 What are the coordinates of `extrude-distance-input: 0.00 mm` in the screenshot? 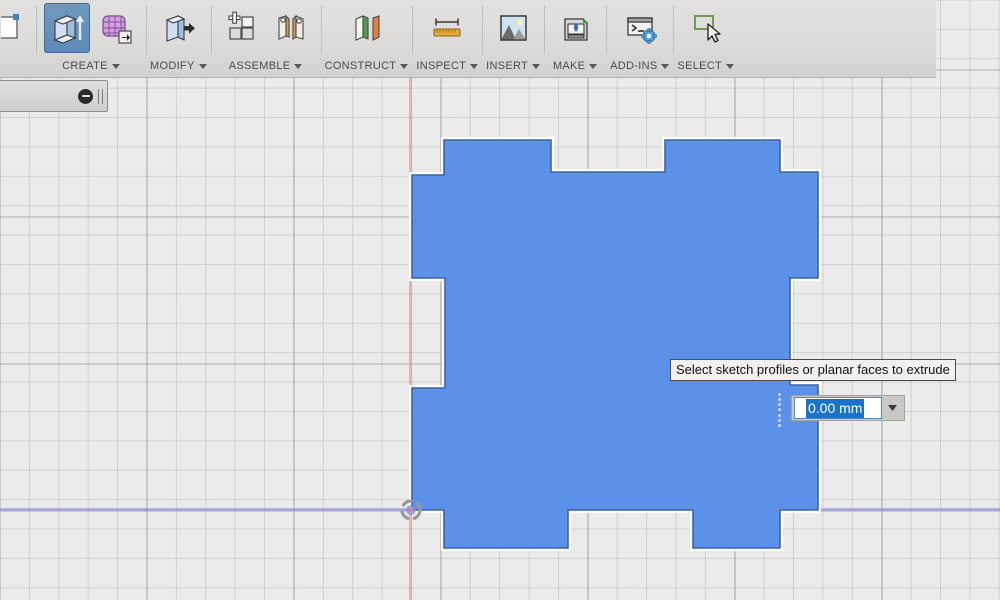 It's located at (838, 408).